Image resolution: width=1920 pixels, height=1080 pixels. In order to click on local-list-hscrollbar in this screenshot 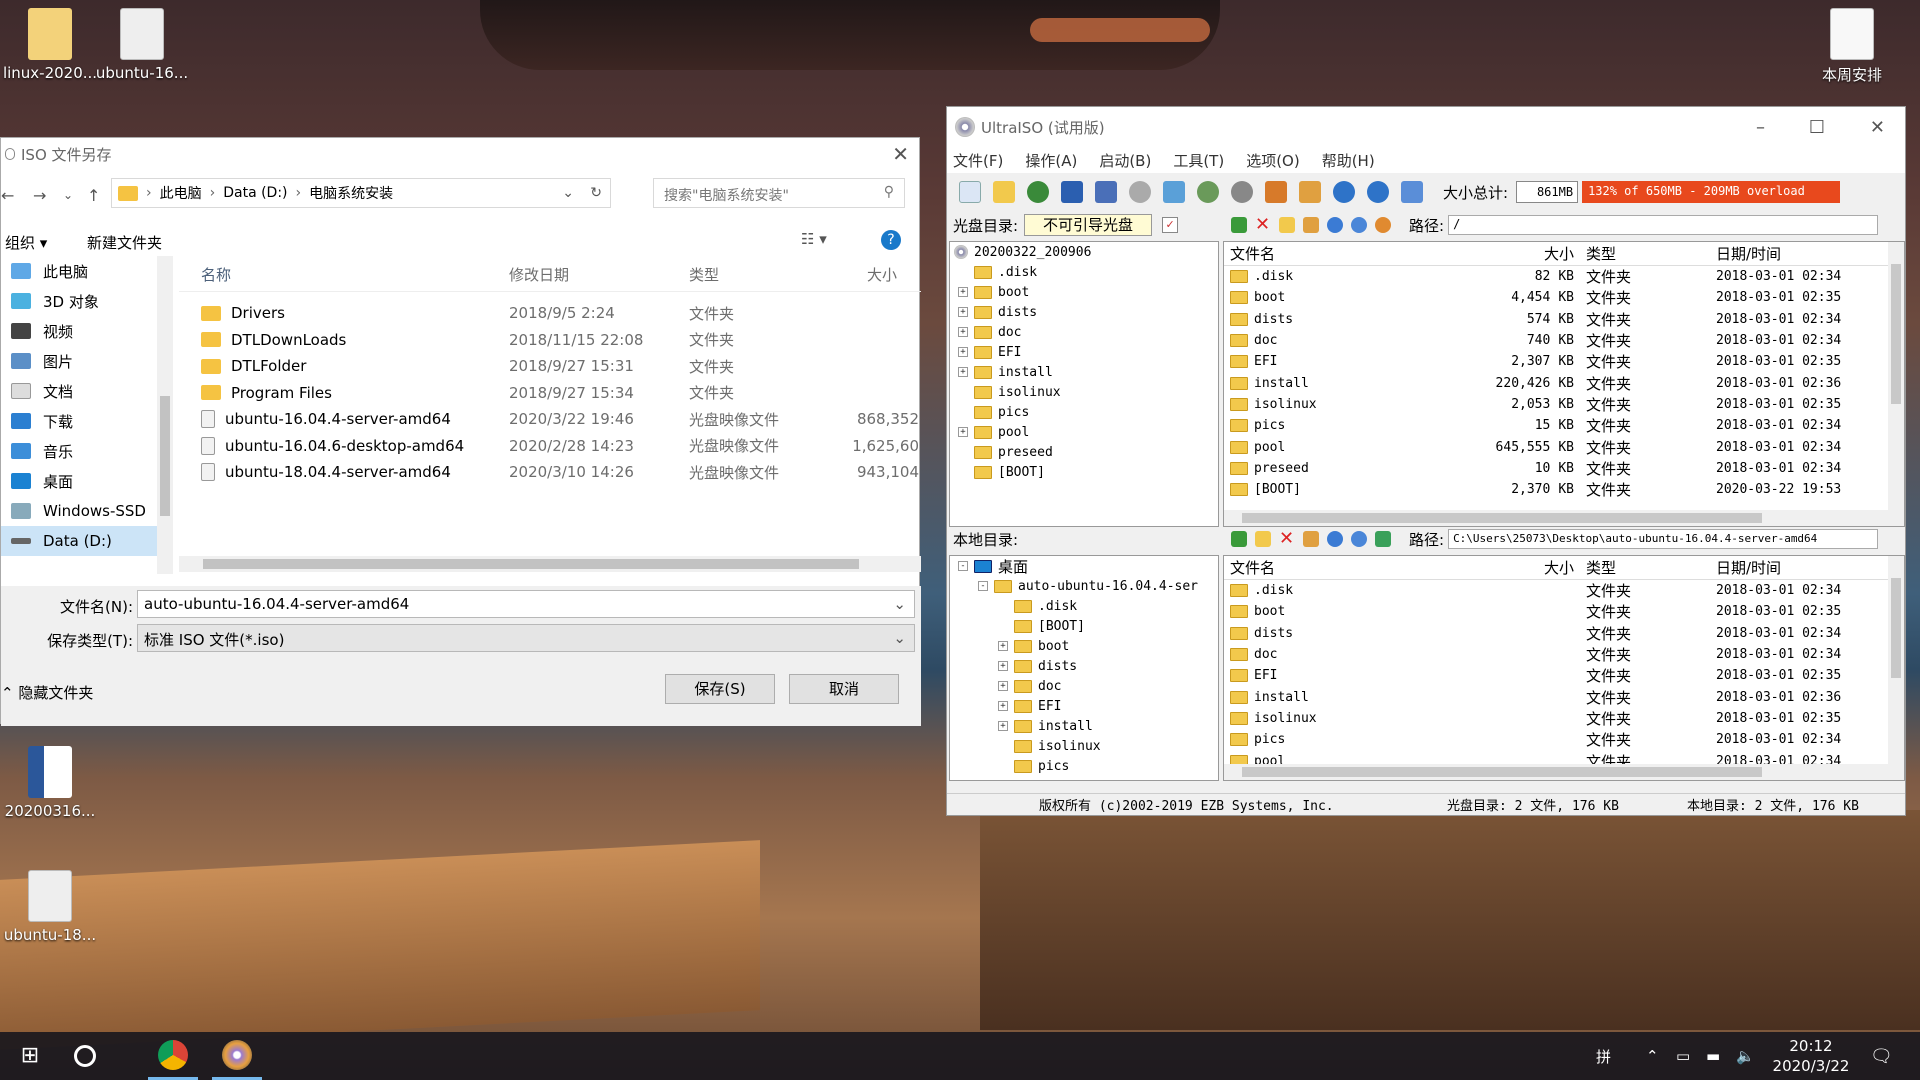, I will do `click(1557, 772)`.